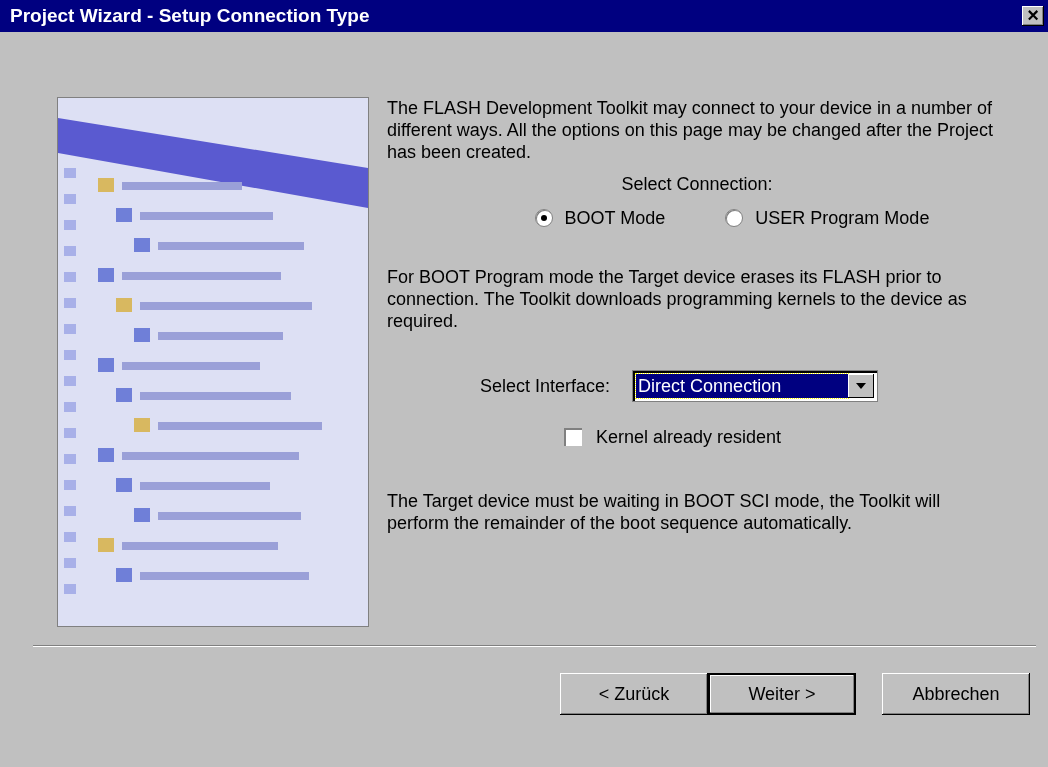 The width and height of the screenshot is (1048, 767). I want to click on connection-radio: USER Program Mode, so click(827, 218).